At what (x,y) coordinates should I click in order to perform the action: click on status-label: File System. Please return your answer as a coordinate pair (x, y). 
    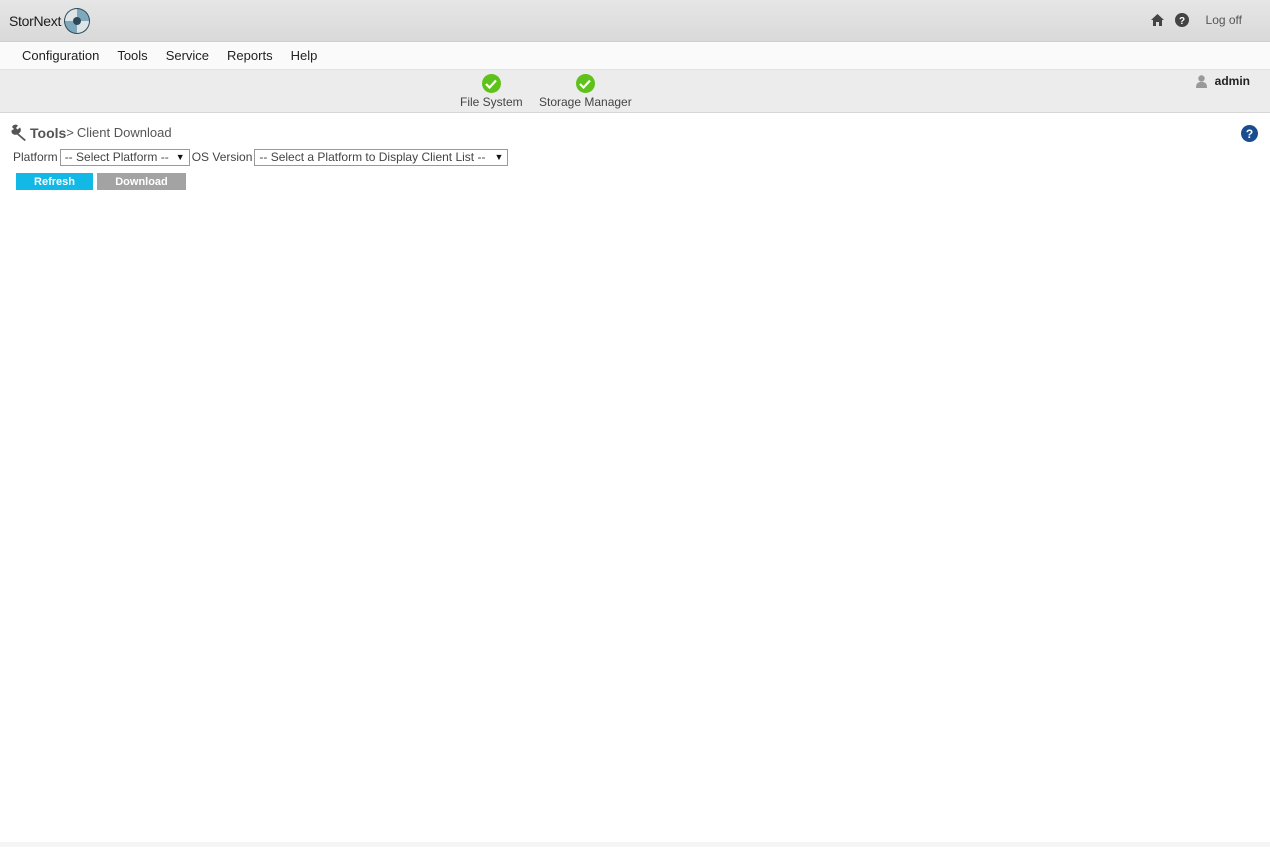
    Looking at the image, I should click on (491, 102).